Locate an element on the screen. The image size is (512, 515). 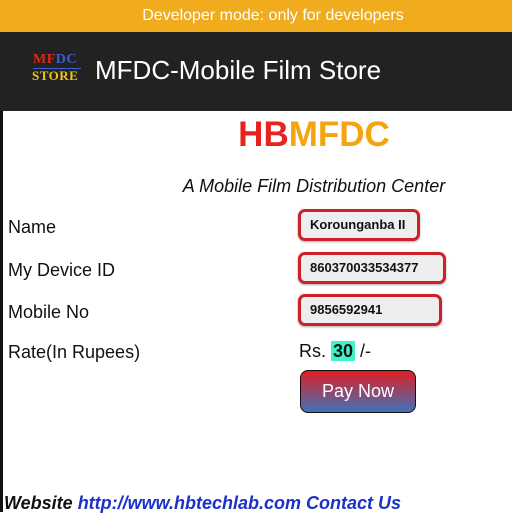
device-id-label: My Device ID is located at coordinates (62, 270).